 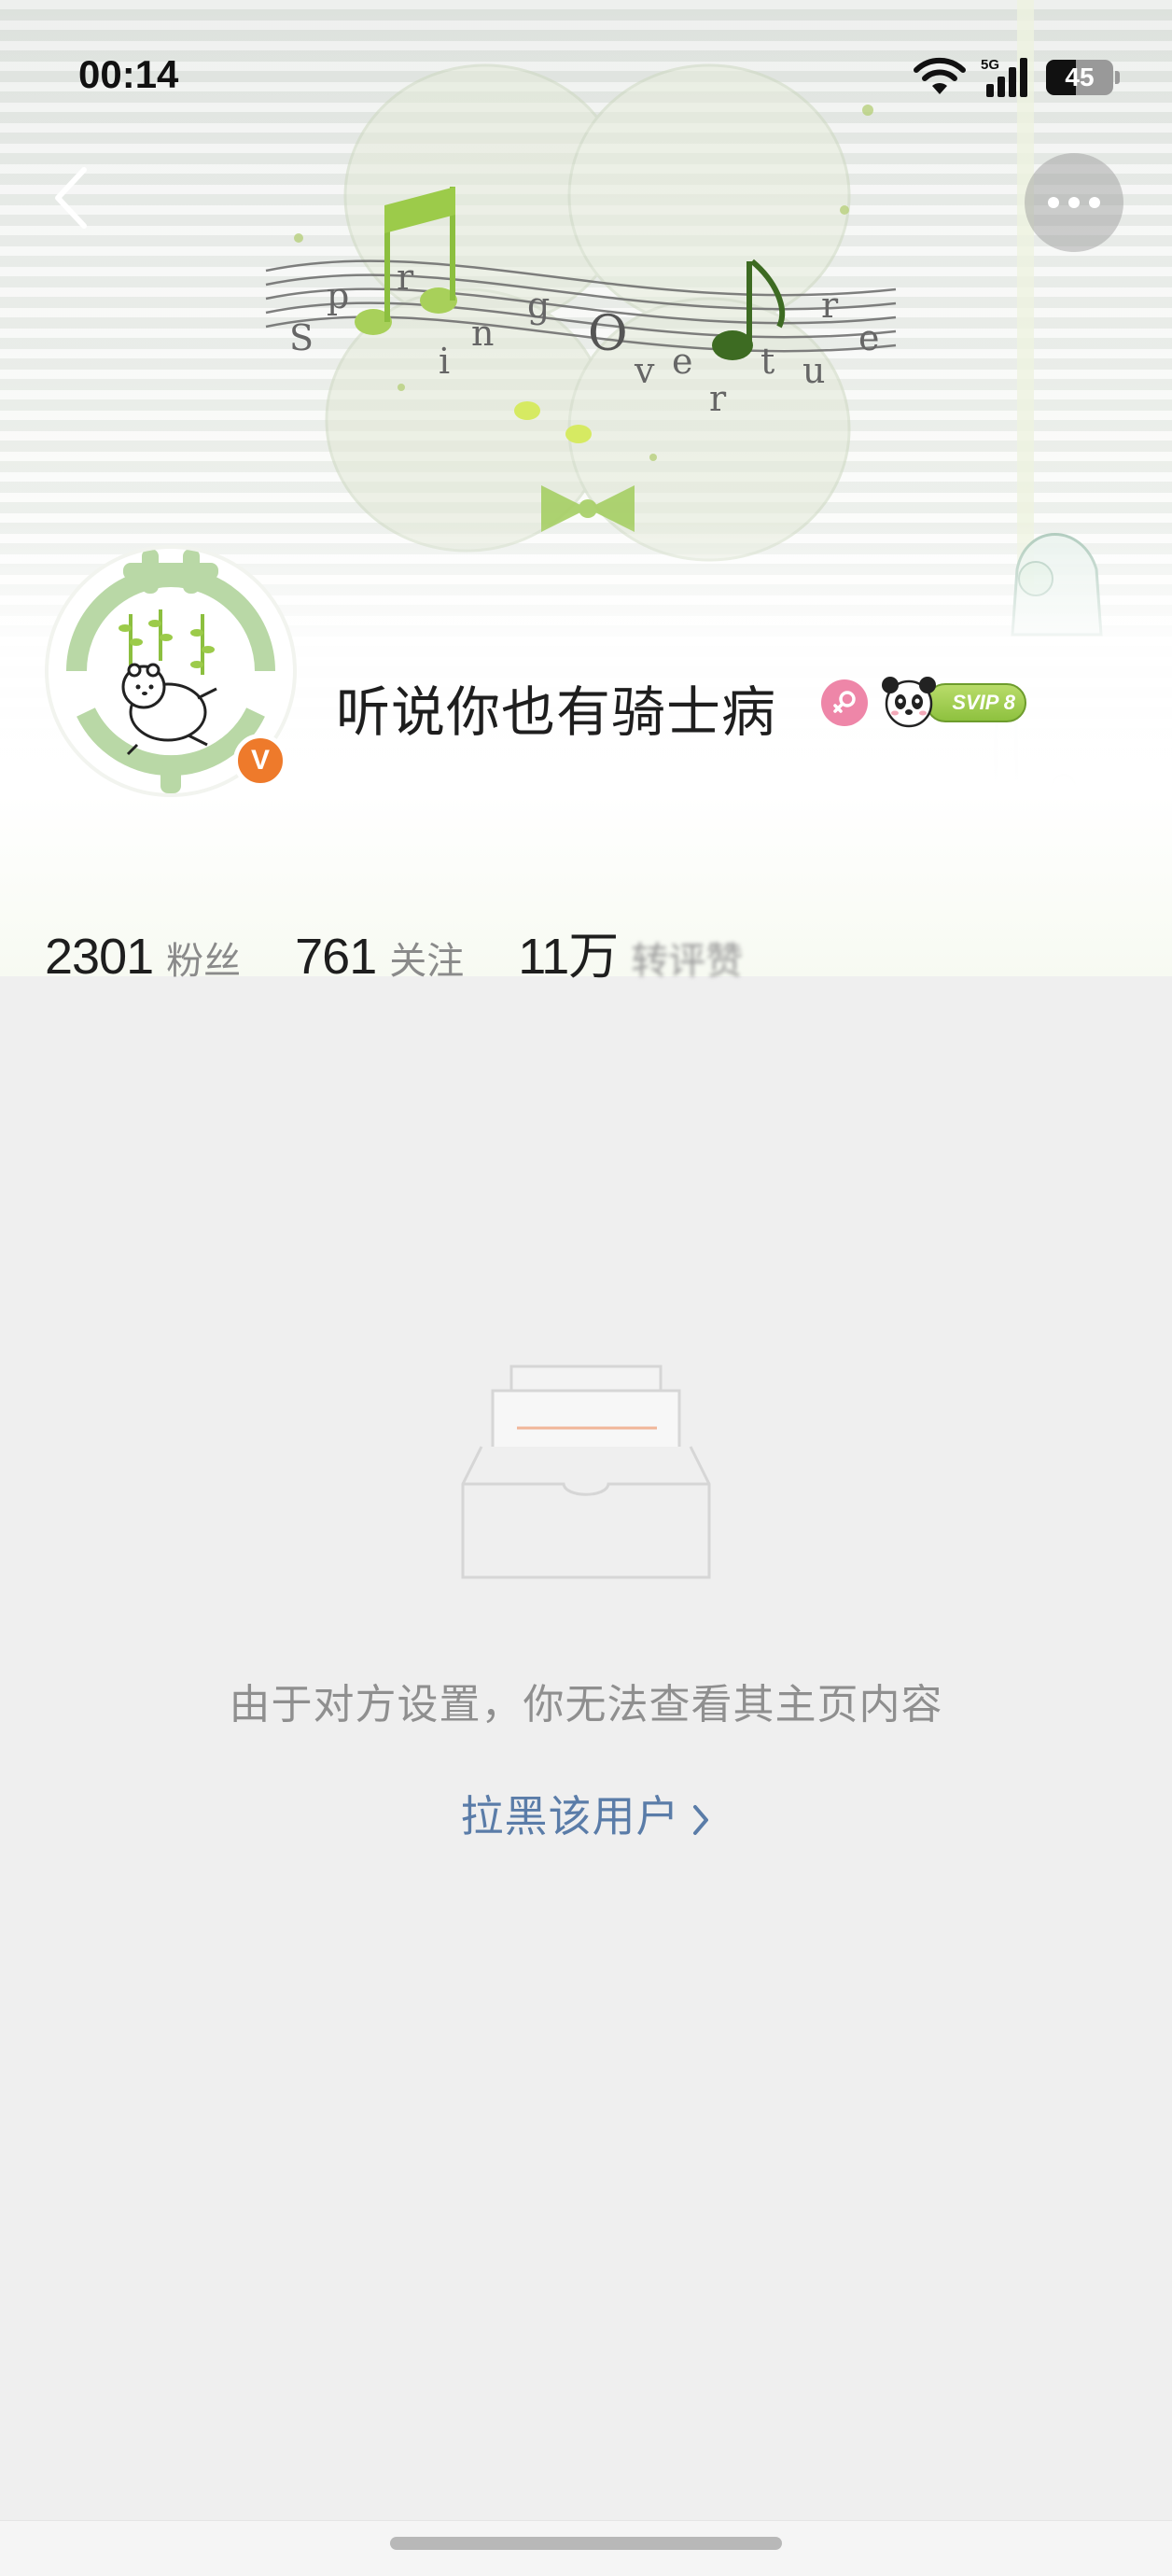 I want to click on back-button, so click(x=71, y=198).